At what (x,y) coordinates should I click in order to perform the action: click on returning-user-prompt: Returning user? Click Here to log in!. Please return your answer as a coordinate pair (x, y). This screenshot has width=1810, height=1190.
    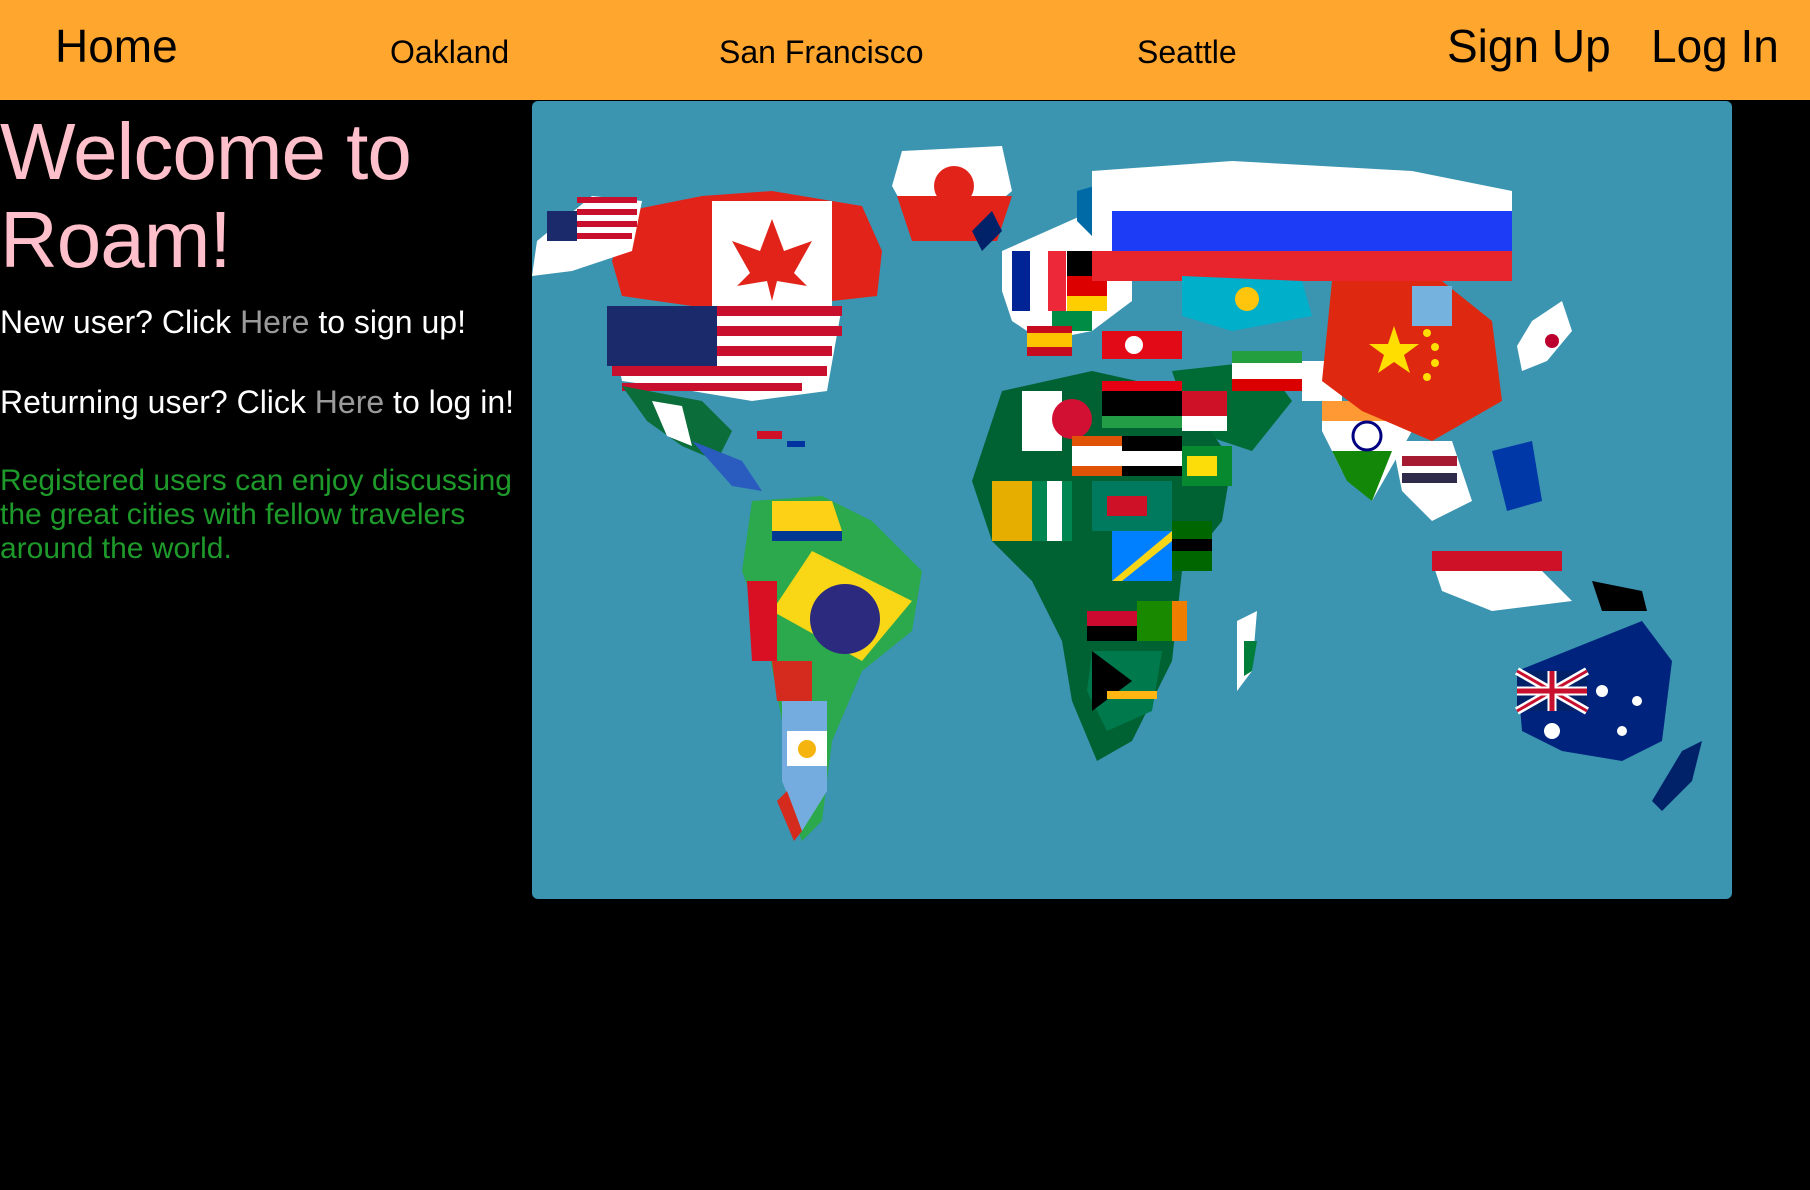
    Looking at the image, I should click on (262, 402).